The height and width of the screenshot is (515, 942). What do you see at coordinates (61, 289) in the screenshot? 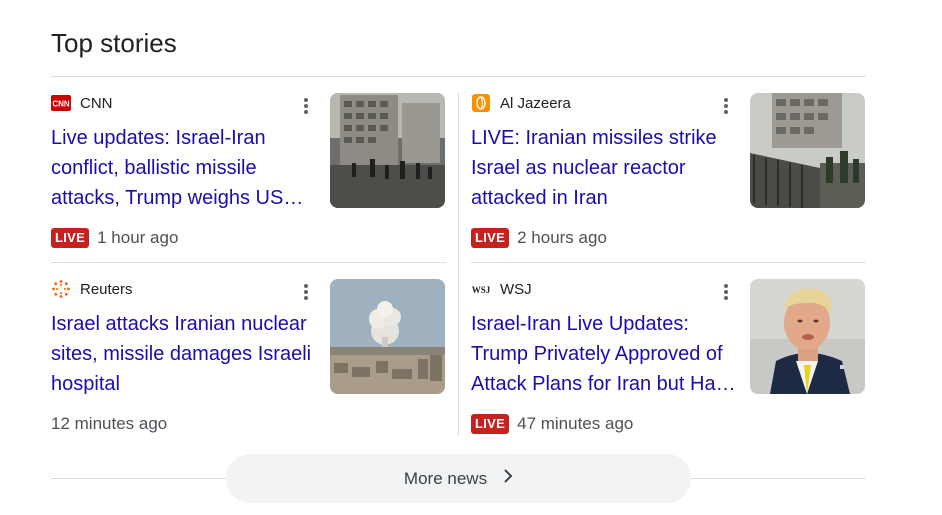
I see `reuters-logo-icon` at bounding box center [61, 289].